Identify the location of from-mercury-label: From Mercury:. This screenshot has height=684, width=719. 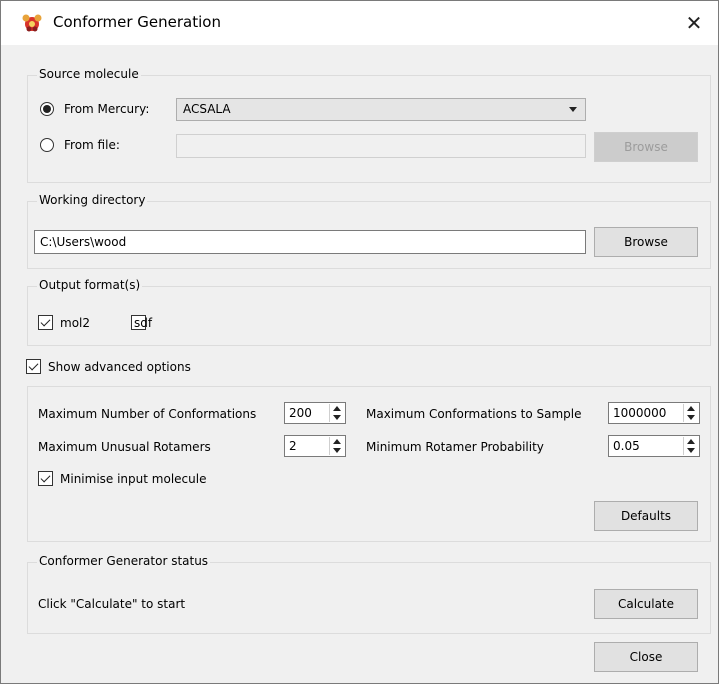
(107, 109).